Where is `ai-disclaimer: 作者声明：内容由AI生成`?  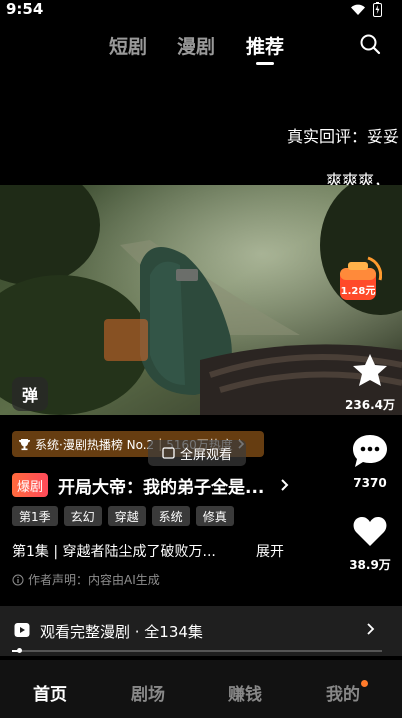
ai-disclaimer: 作者声明：内容由AI生成 is located at coordinates (86, 579).